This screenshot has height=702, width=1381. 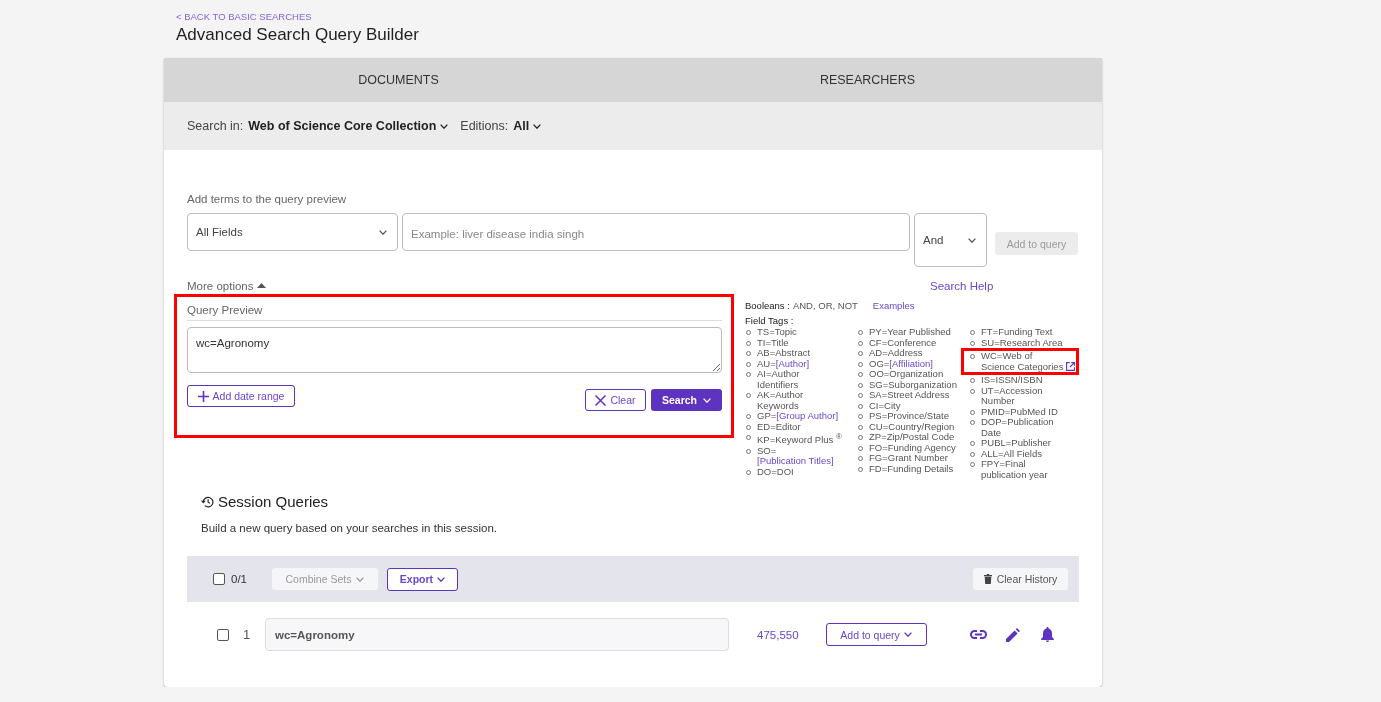 What do you see at coordinates (800, 379) in the screenshot?
I see `field-tag: AI=Author Identifiers` at bounding box center [800, 379].